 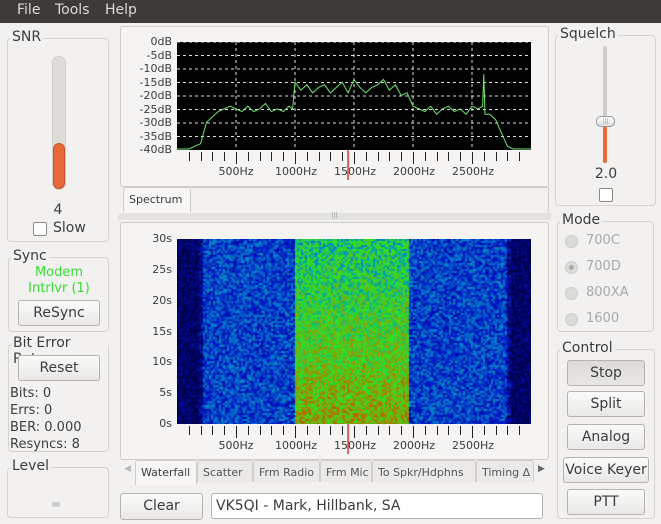 What do you see at coordinates (541, 469) in the screenshot?
I see `tab-scroll-right-icon: ▶` at bounding box center [541, 469].